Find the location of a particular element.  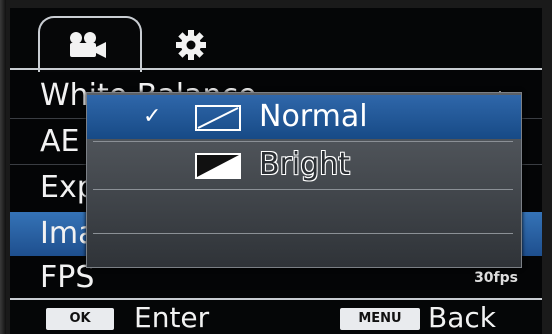

tab-underline is located at coordinates (276, 69).